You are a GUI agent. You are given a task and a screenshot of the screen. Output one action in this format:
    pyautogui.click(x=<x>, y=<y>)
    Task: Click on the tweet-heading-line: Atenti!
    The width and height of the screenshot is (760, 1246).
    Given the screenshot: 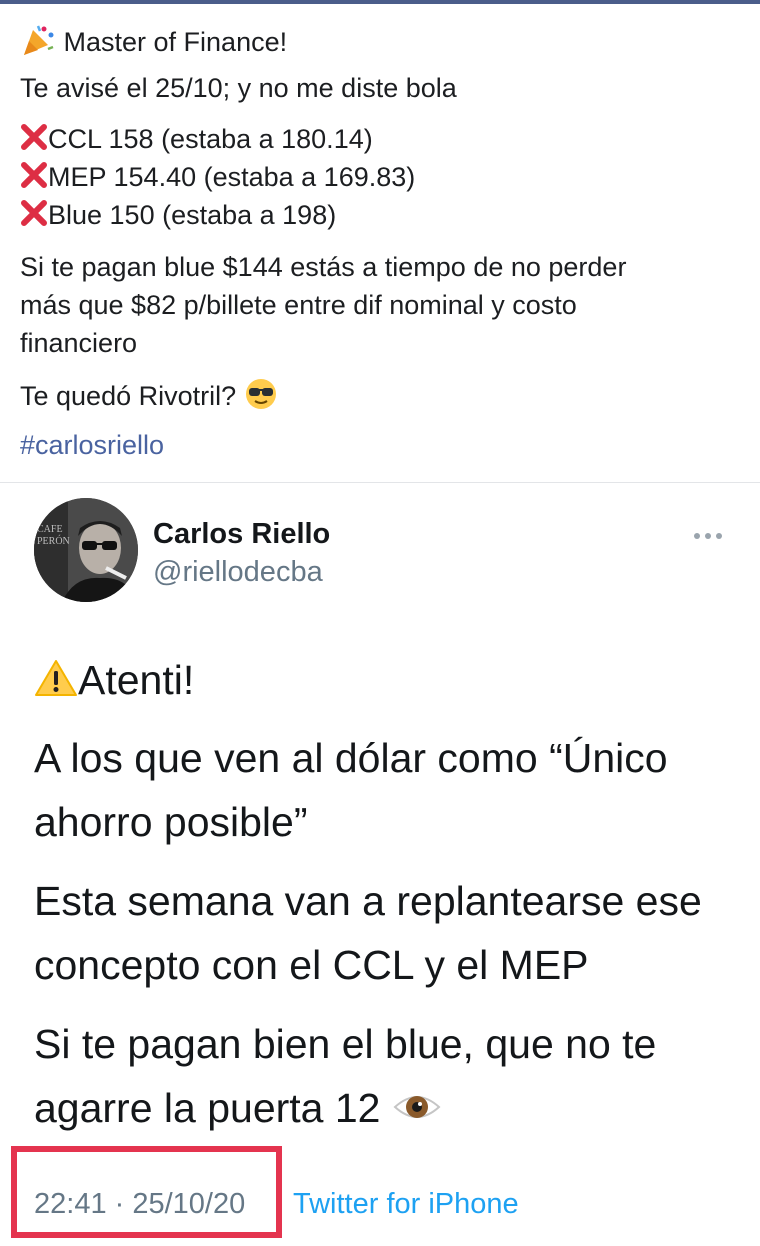 What is the action you would take?
    pyautogui.click(x=114, y=682)
    